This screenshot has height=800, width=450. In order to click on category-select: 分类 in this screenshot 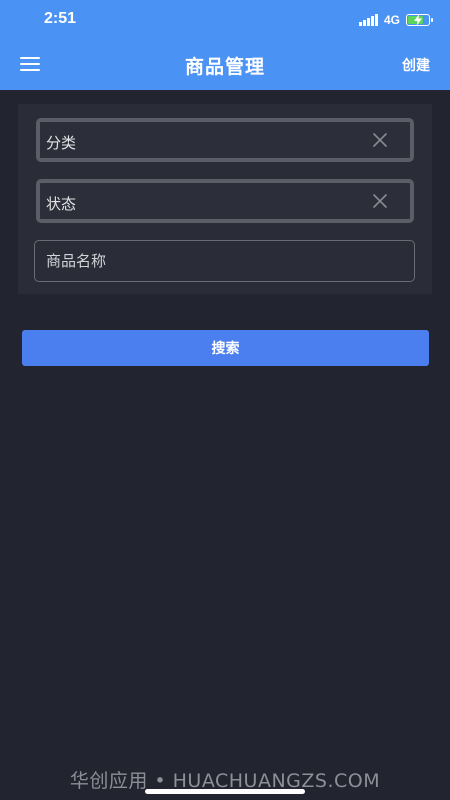, I will do `click(225, 140)`.